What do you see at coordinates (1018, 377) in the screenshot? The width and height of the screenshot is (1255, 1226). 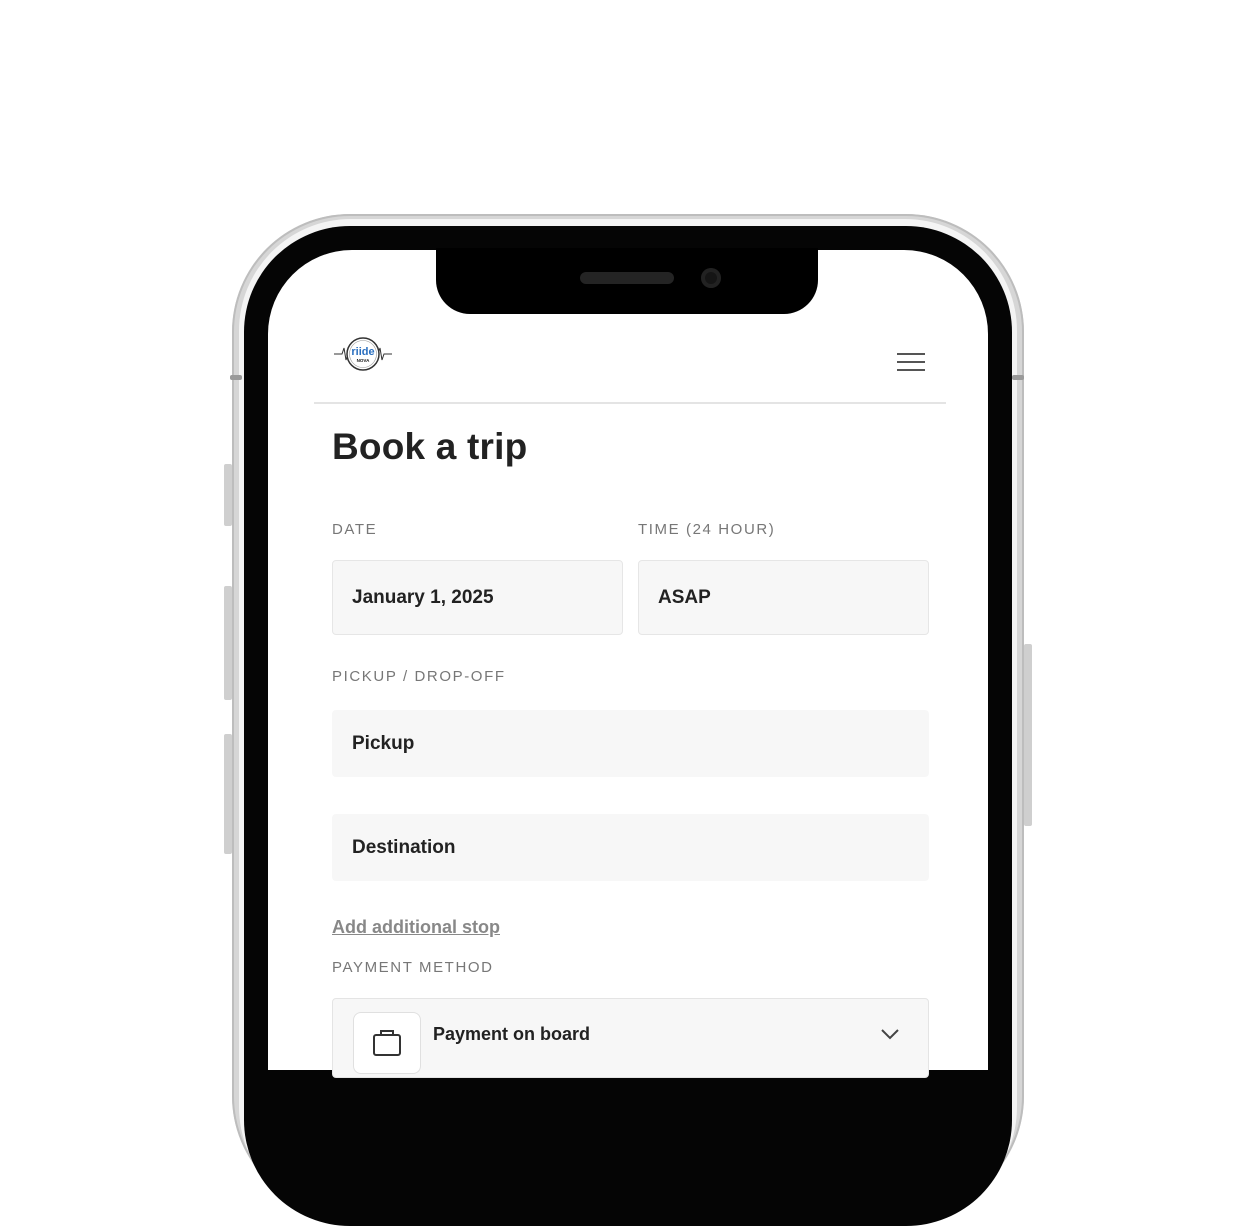 I see `antenna-line-right` at bounding box center [1018, 377].